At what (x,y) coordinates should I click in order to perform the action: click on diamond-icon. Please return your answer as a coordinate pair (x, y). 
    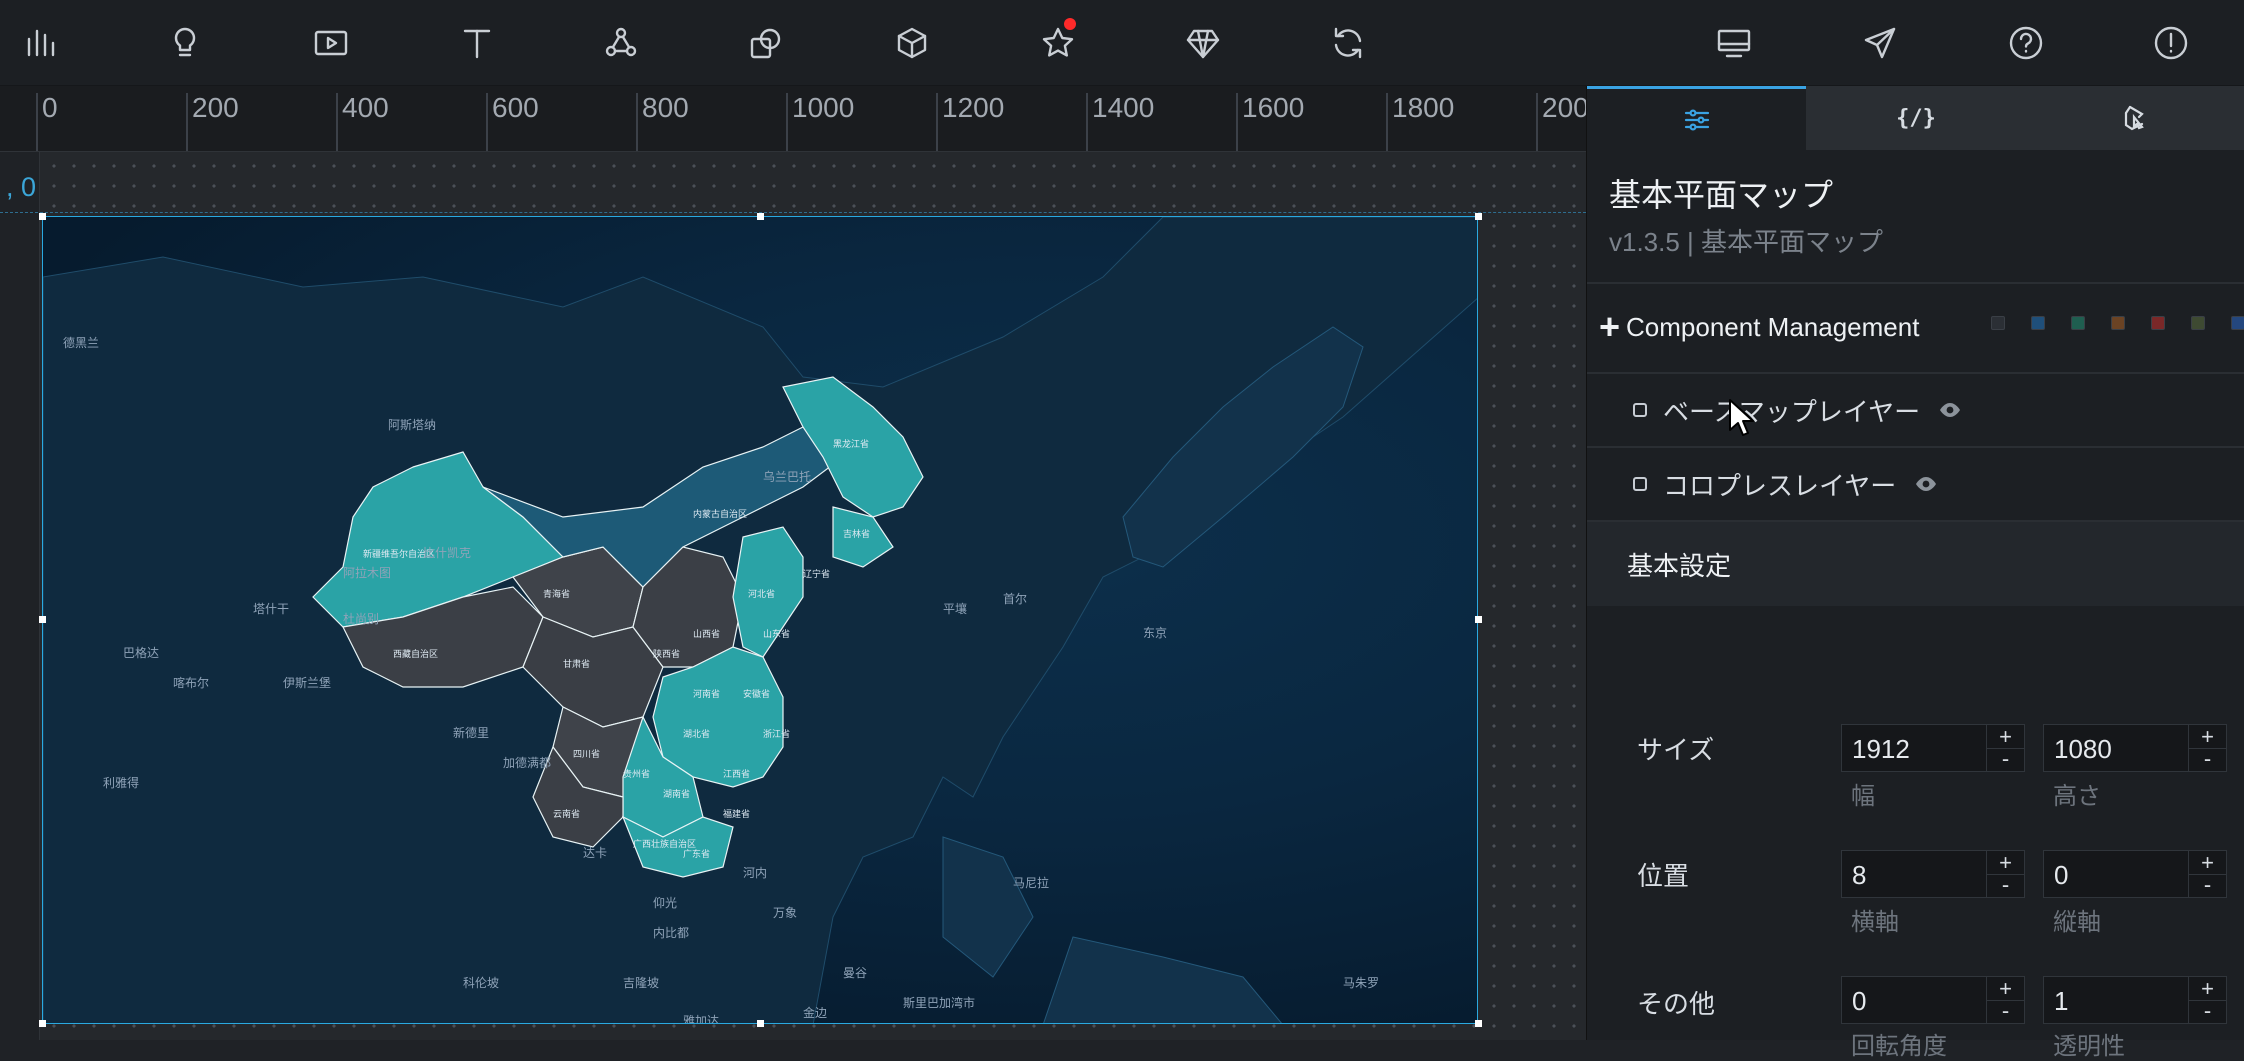
    Looking at the image, I should click on (1203, 43).